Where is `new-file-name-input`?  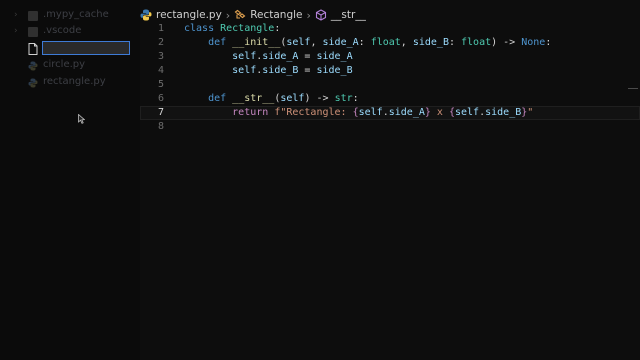 new-file-name-input is located at coordinates (86, 48).